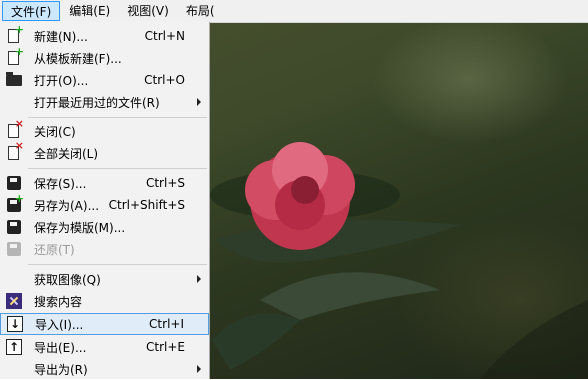 The height and width of the screenshot is (380, 588). Describe the element at coordinates (294, 11) in the screenshot. I see `menubar: 文件(F) 编辑(E) 视图(V) 布局(` at that location.